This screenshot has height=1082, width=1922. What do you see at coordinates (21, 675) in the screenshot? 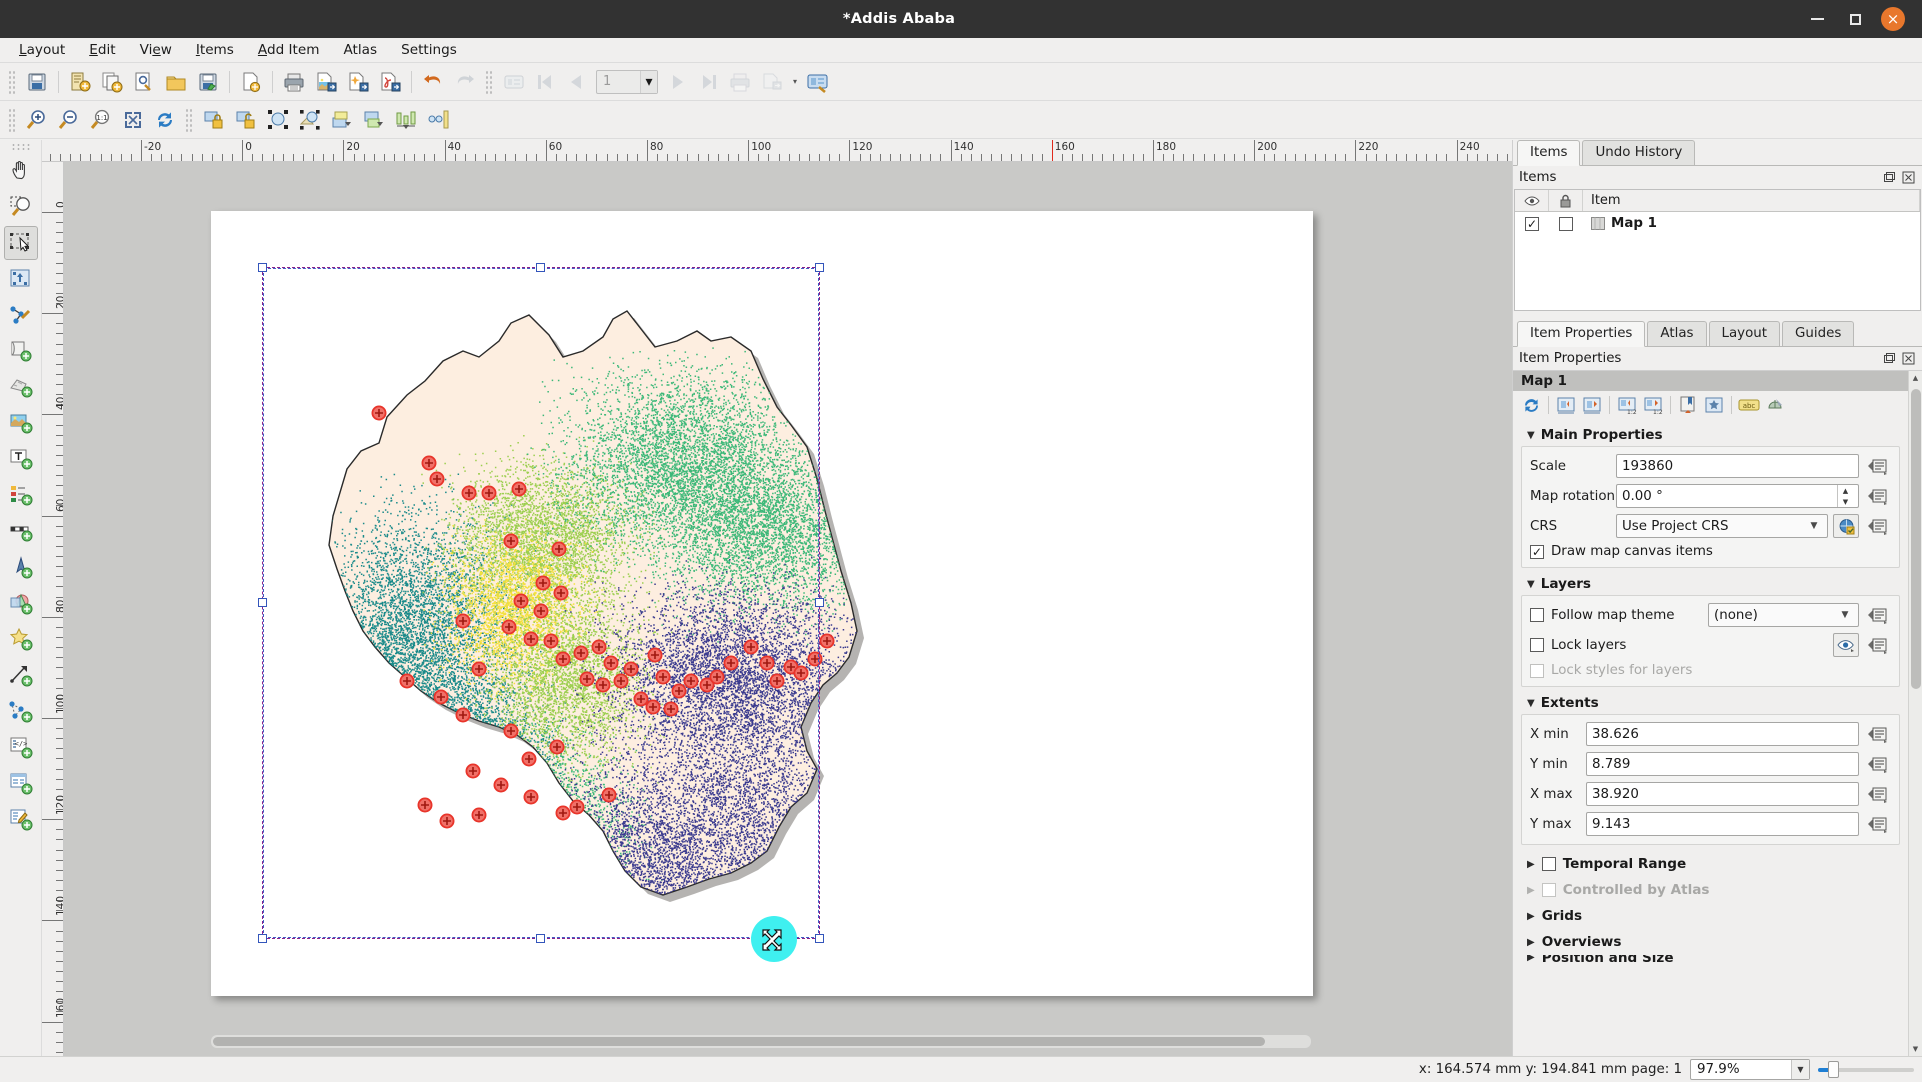
I see `add-arrow-tool` at bounding box center [21, 675].